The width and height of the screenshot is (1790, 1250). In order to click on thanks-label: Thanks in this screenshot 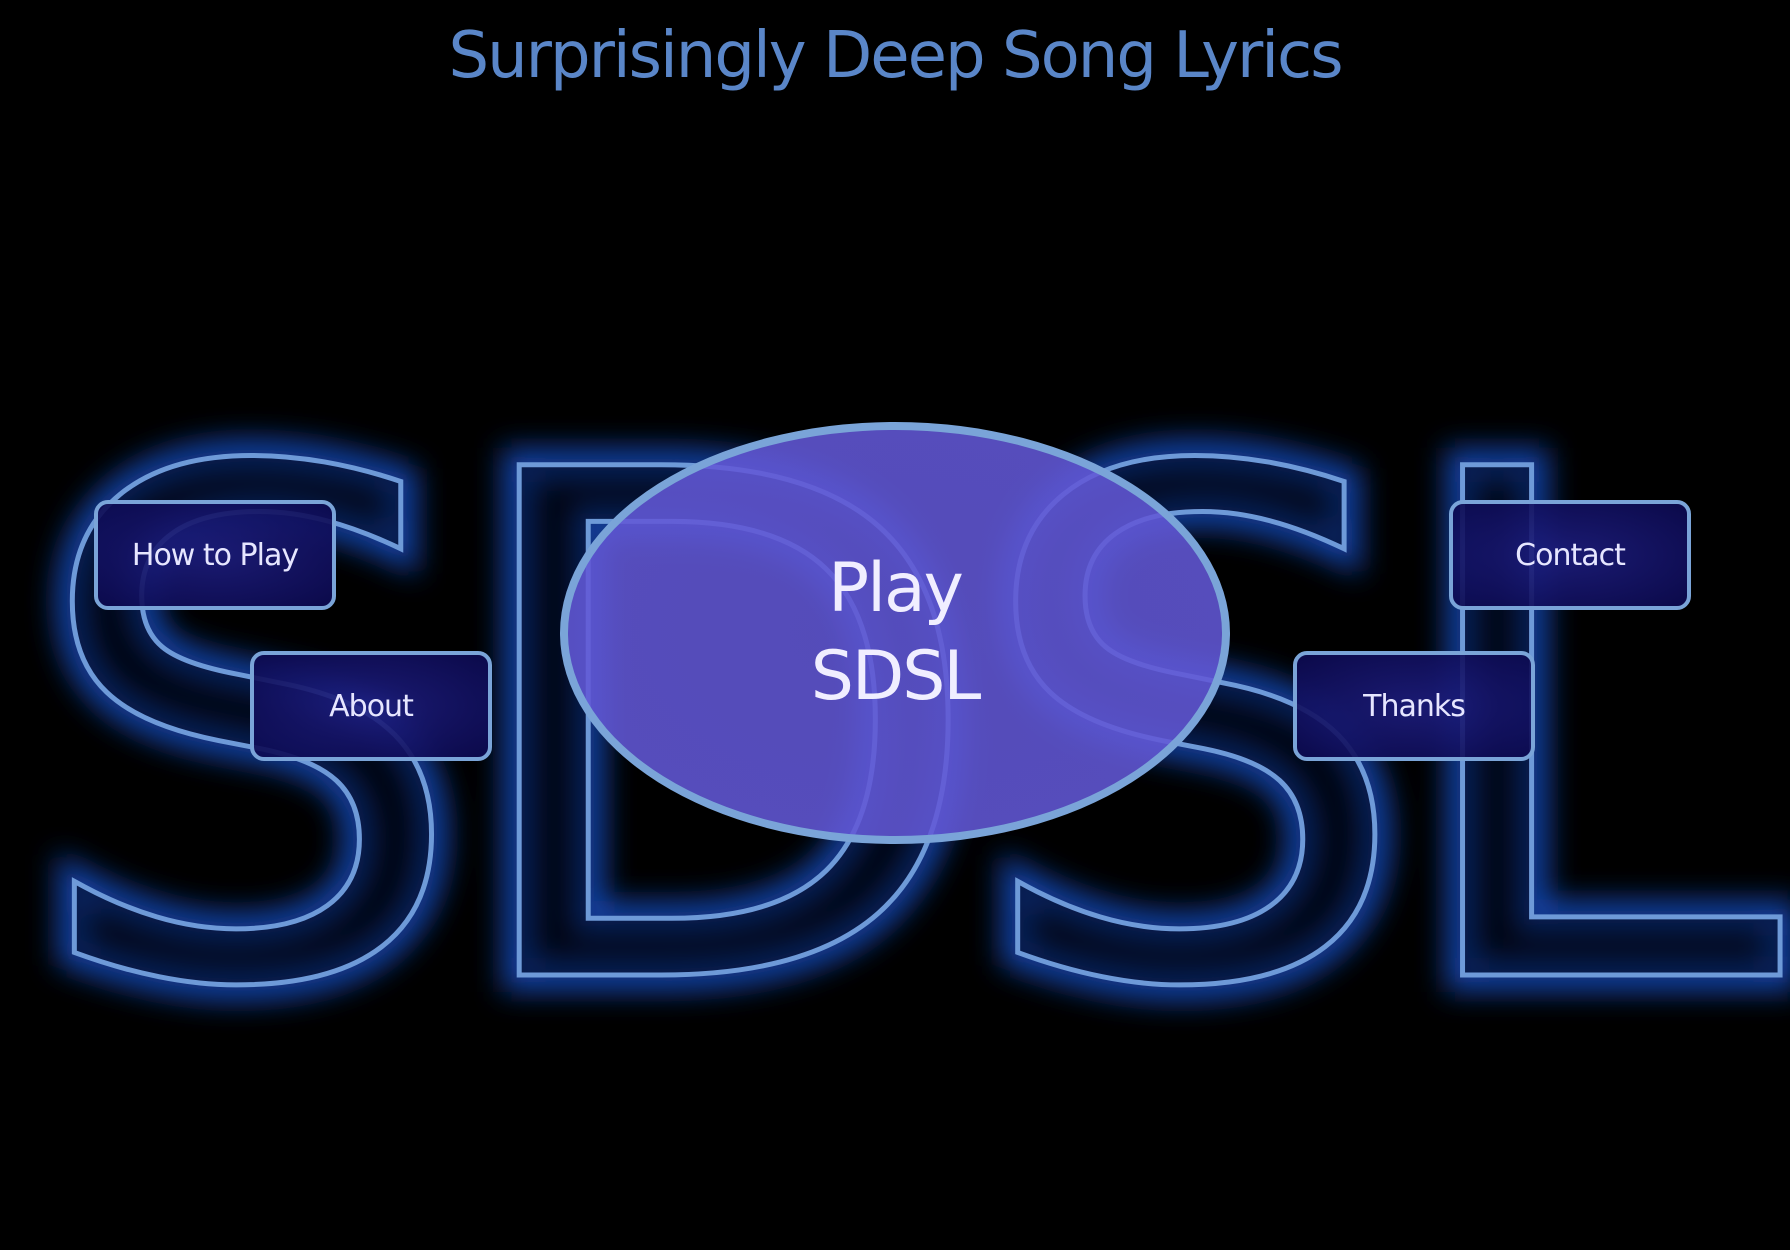, I will do `click(1414, 706)`.